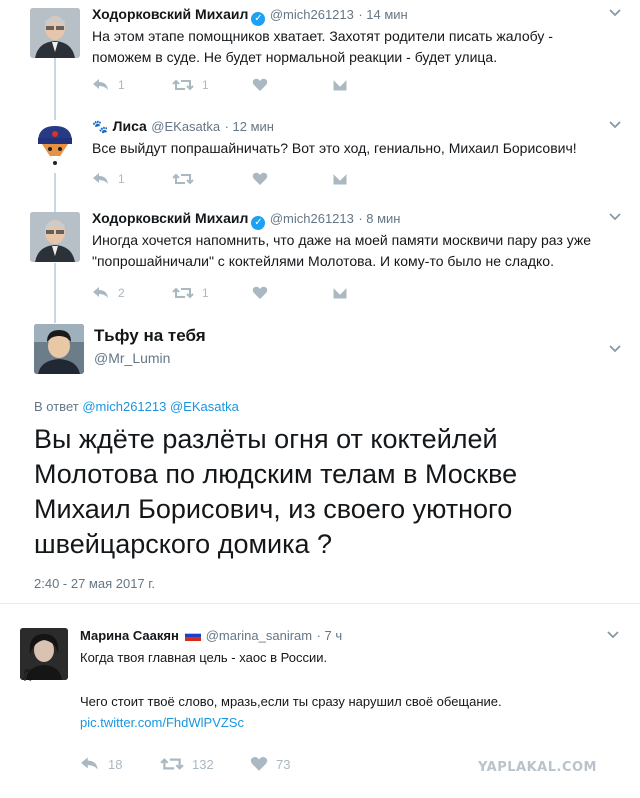  Describe the element at coordinates (212, 179) in the screenshot. I see `retweet-button` at that location.